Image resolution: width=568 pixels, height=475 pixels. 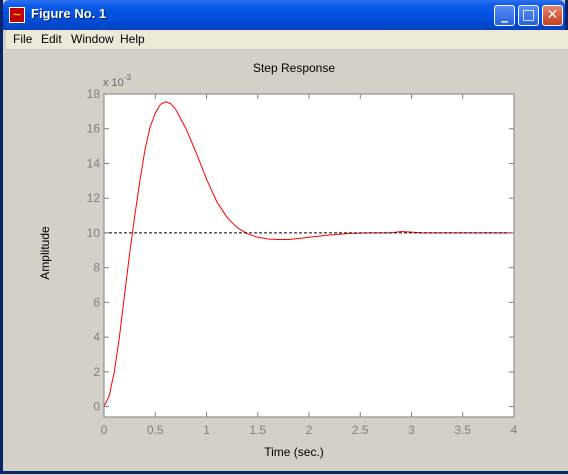 I want to click on menu-bar: File Edit Window Help, so click(x=287, y=40).